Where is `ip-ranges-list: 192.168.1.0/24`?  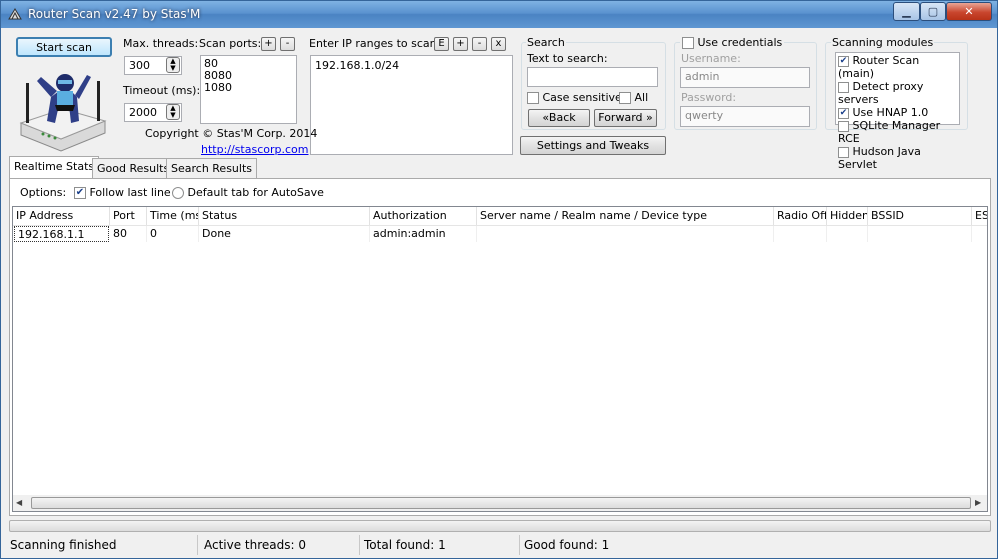
ip-ranges-list: 192.168.1.0/24 is located at coordinates (411, 105).